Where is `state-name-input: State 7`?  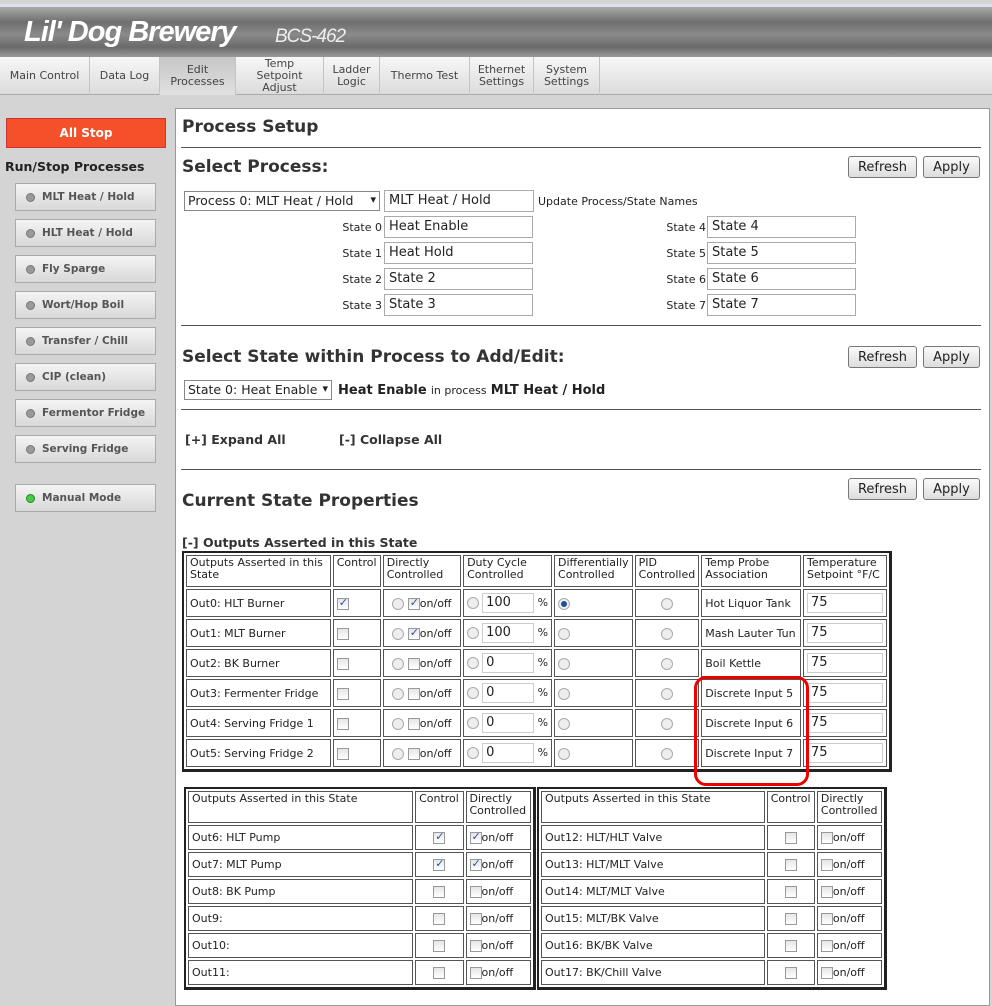 state-name-input: State 7 is located at coordinates (781, 305).